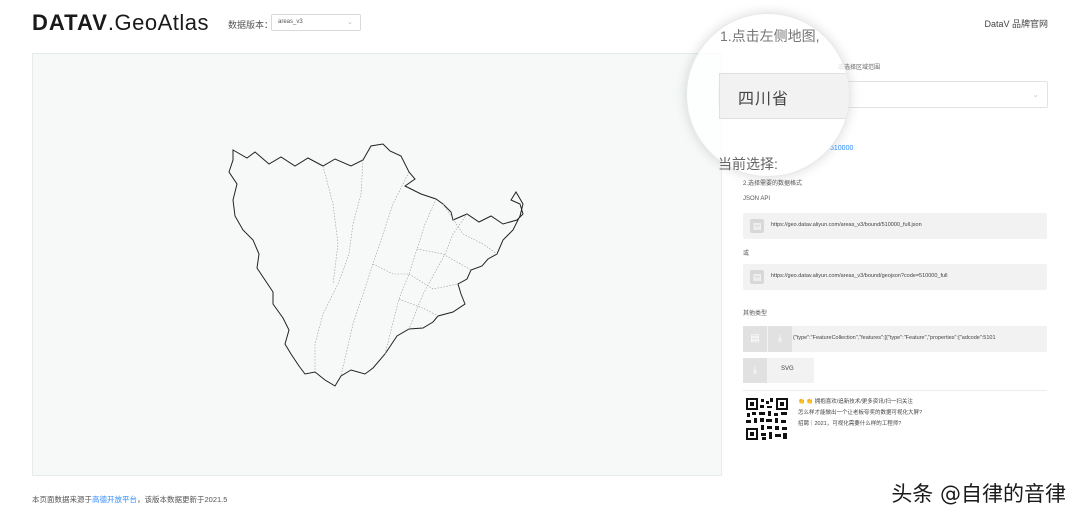  Describe the element at coordinates (70, 22) in the screenshot. I see `logo-bold-text: DATAV` at that location.